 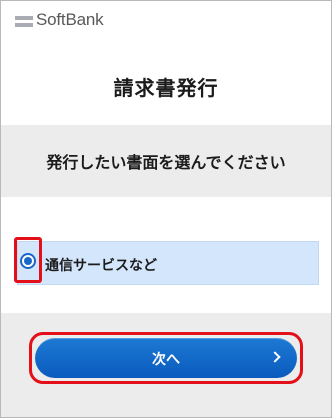 What do you see at coordinates (24, 22) in the screenshot?
I see `softbank-logo-icon` at bounding box center [24, 22].